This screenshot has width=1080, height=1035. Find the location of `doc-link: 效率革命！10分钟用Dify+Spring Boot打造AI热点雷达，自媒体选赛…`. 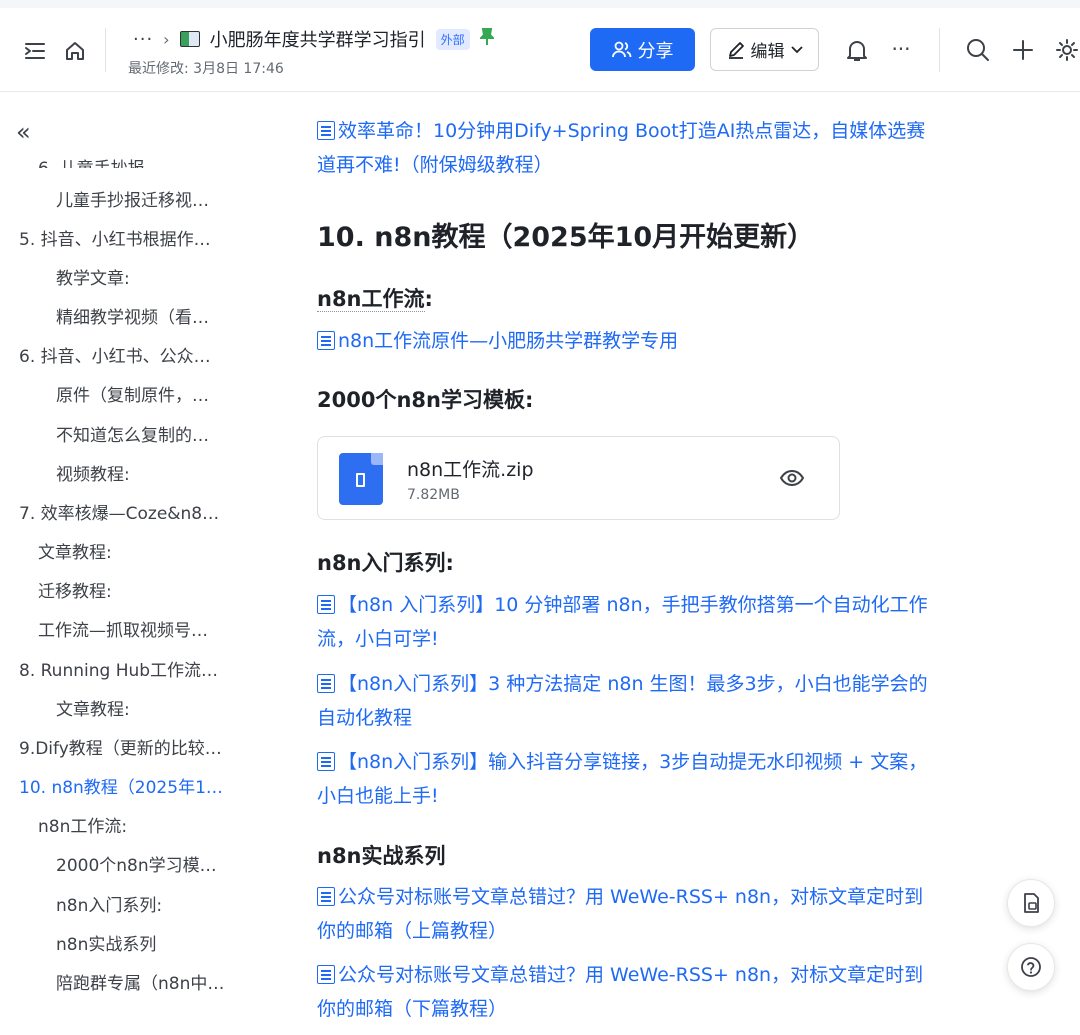

doc-link: 效率革命！10分钟用Dify+Spring Boot打造AI热点雷达，自媒体选赛… is located at coordinates (662, 148).